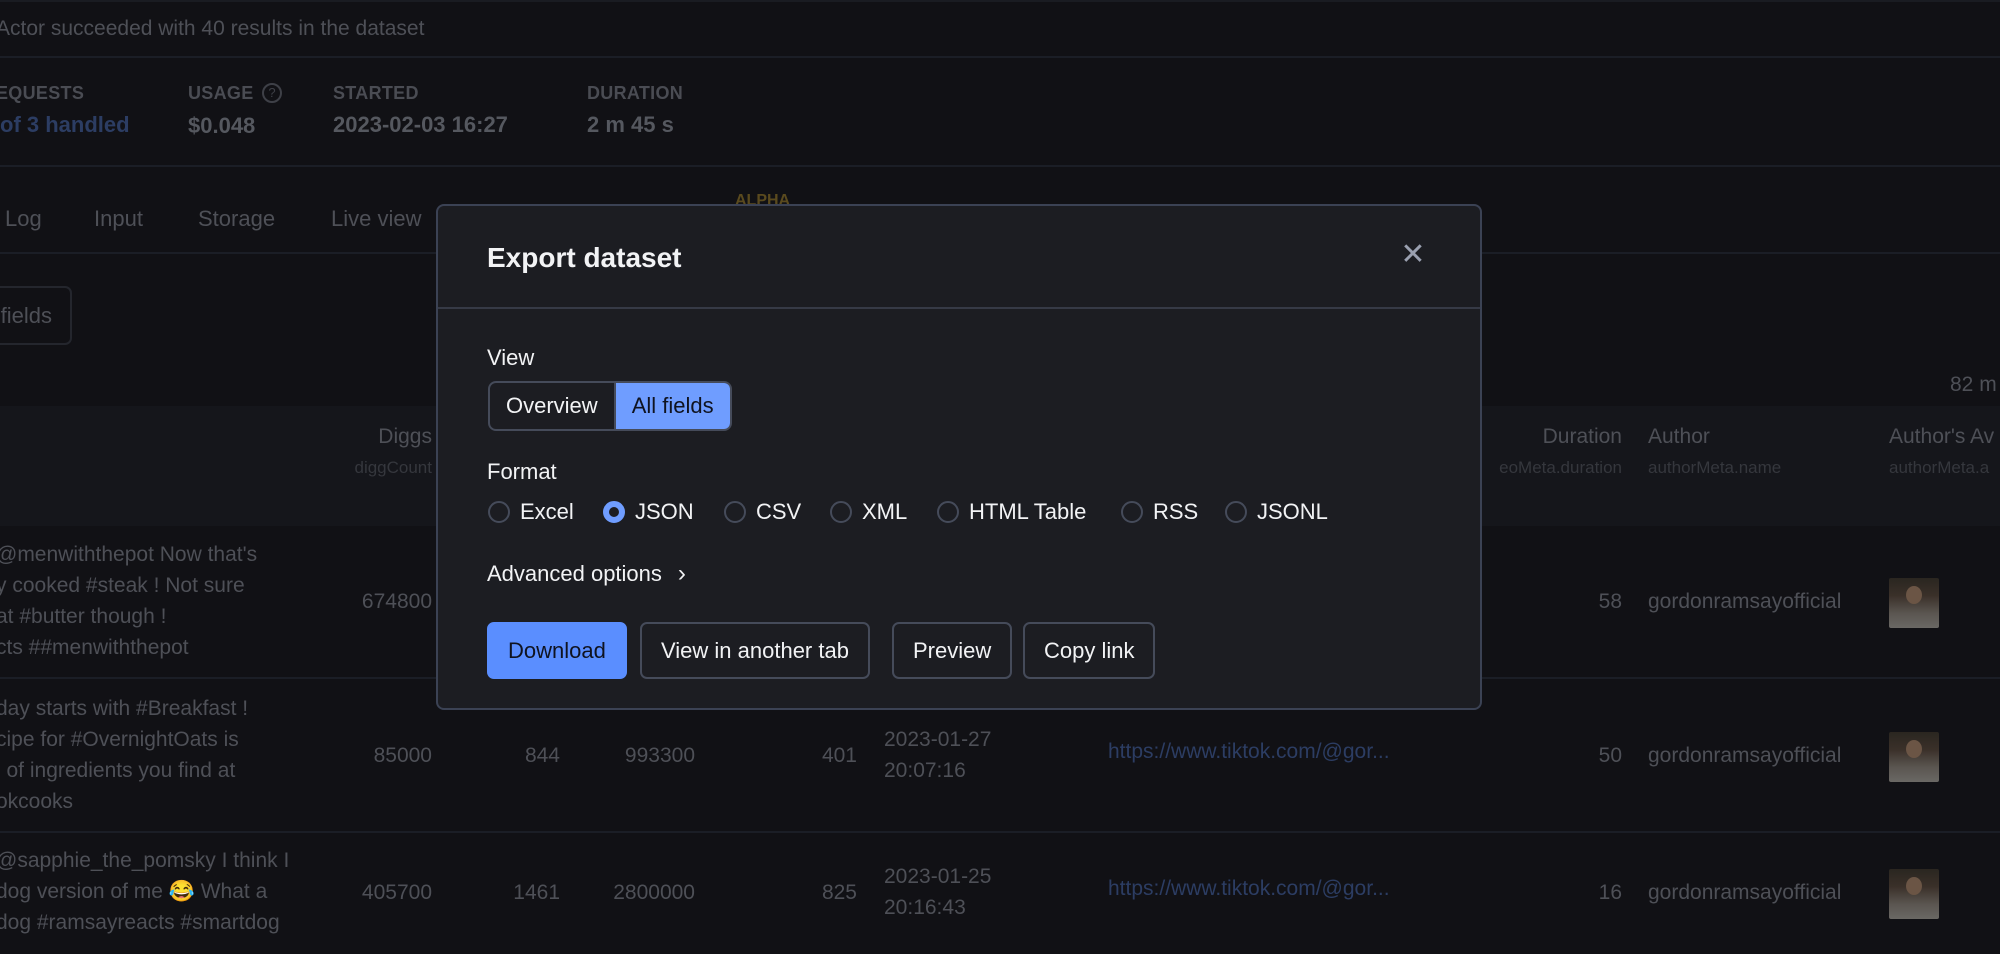  I want to click on view-label: View, so click(511, 357).